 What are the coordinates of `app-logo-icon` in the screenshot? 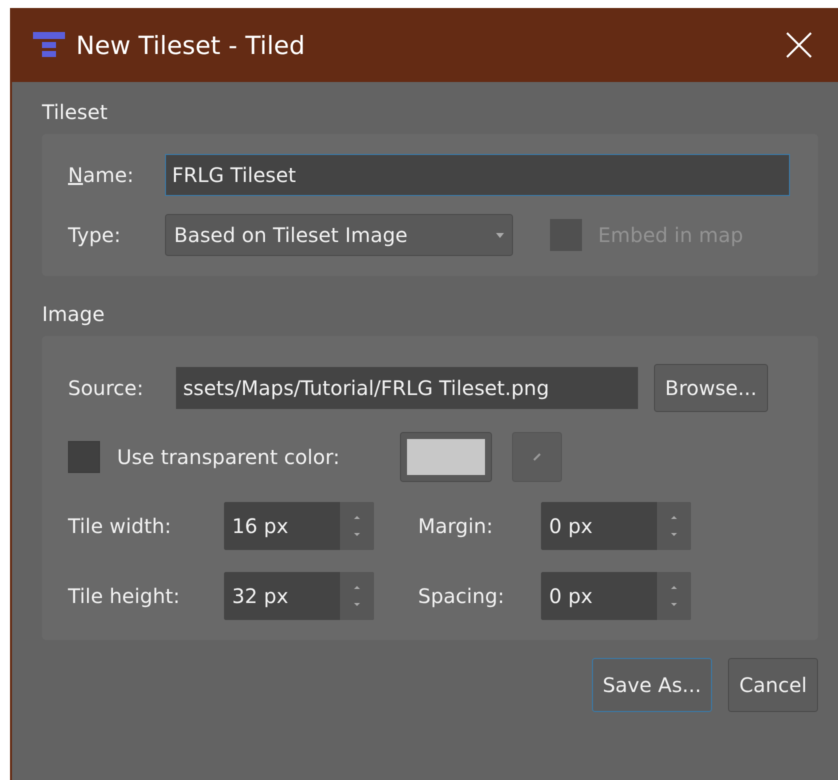 It's located at (49, 45).